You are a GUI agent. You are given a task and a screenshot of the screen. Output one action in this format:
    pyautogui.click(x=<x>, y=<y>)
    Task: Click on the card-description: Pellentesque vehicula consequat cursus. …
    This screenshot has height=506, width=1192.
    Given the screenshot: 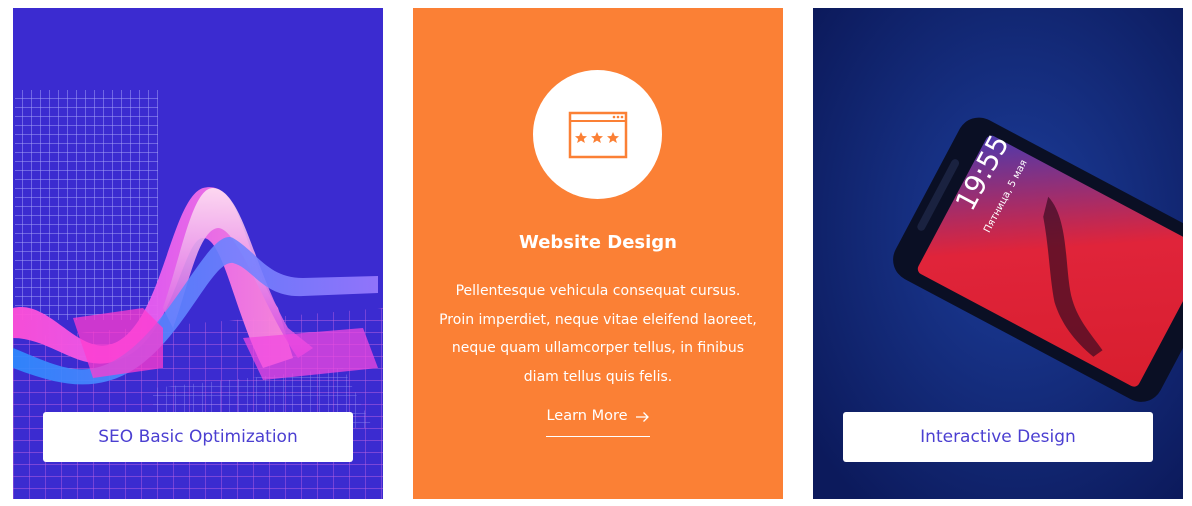 What is the action you would take?
    pyautogui.click(x=598, y=334)
    